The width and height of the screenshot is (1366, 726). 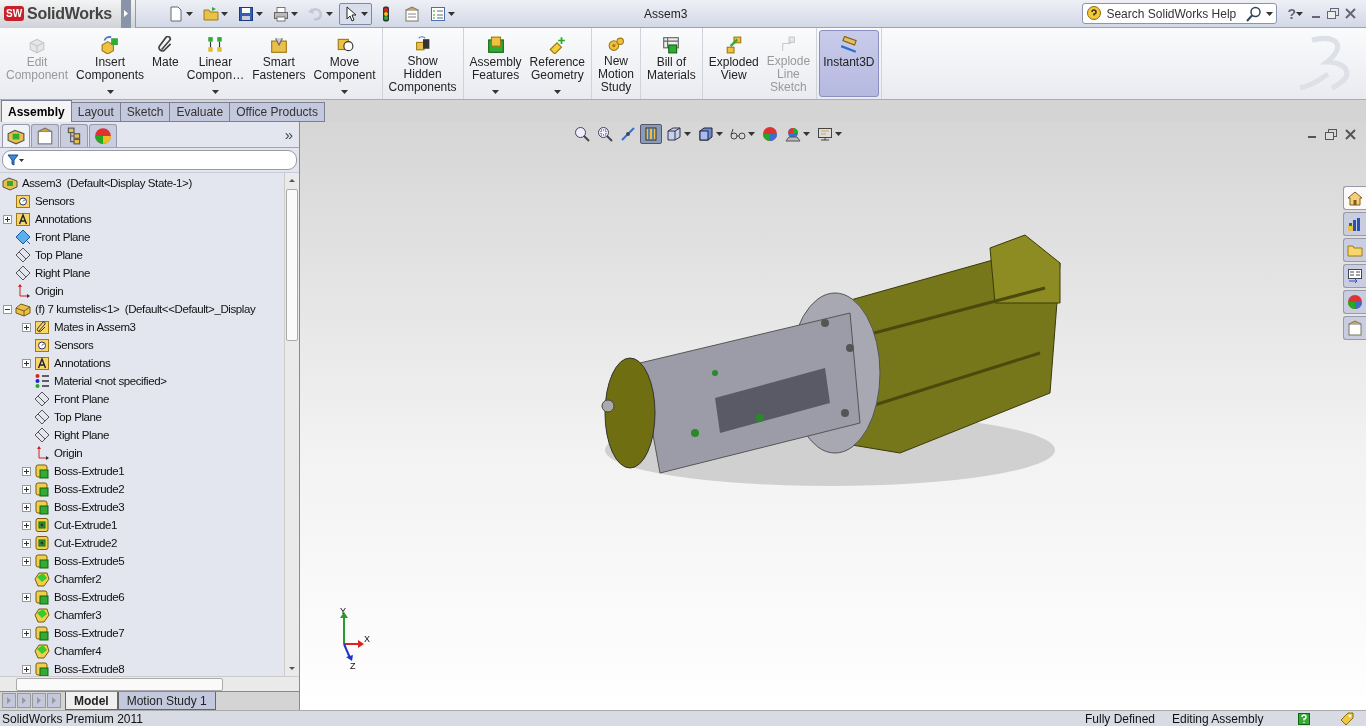 I want to click on ribbon-tab: Assembly, so click(x=36, y=111).